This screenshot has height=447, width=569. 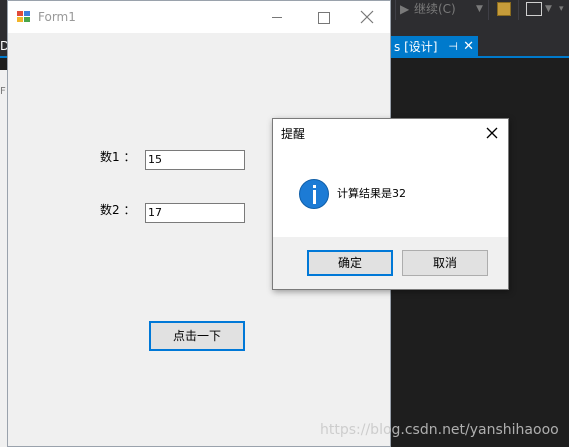 What do you see at coordinates (195, 213) in the screenshot?
I see `number-2-input: 17` at bounding box center [195, 213].